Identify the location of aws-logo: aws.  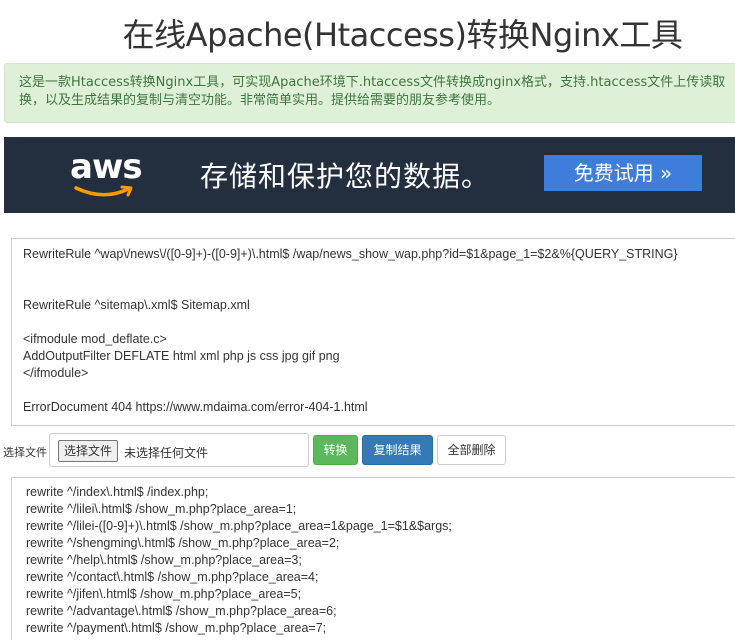
(106, 175).